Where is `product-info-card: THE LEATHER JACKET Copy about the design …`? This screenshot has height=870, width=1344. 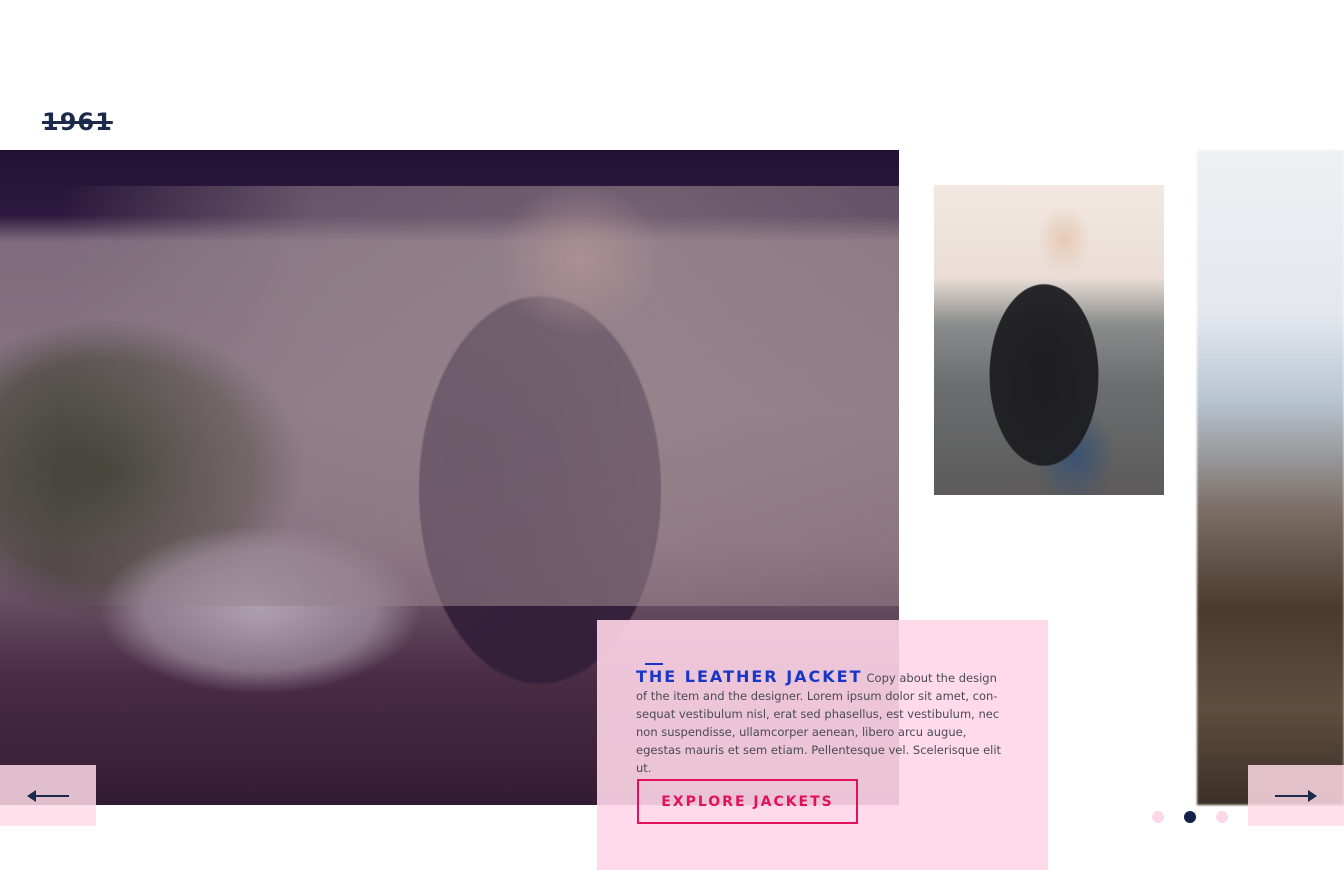 product-info-card: THE LEATHER JACKET Copy about the design … is located at coordinates (822, 745).